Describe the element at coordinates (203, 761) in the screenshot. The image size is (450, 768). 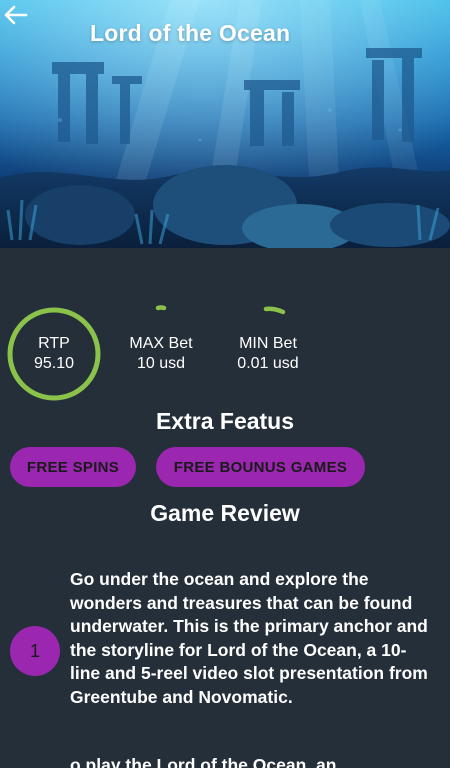
I see `review-next-paragraph: o play the Lord of the Ocean, an` at that location.